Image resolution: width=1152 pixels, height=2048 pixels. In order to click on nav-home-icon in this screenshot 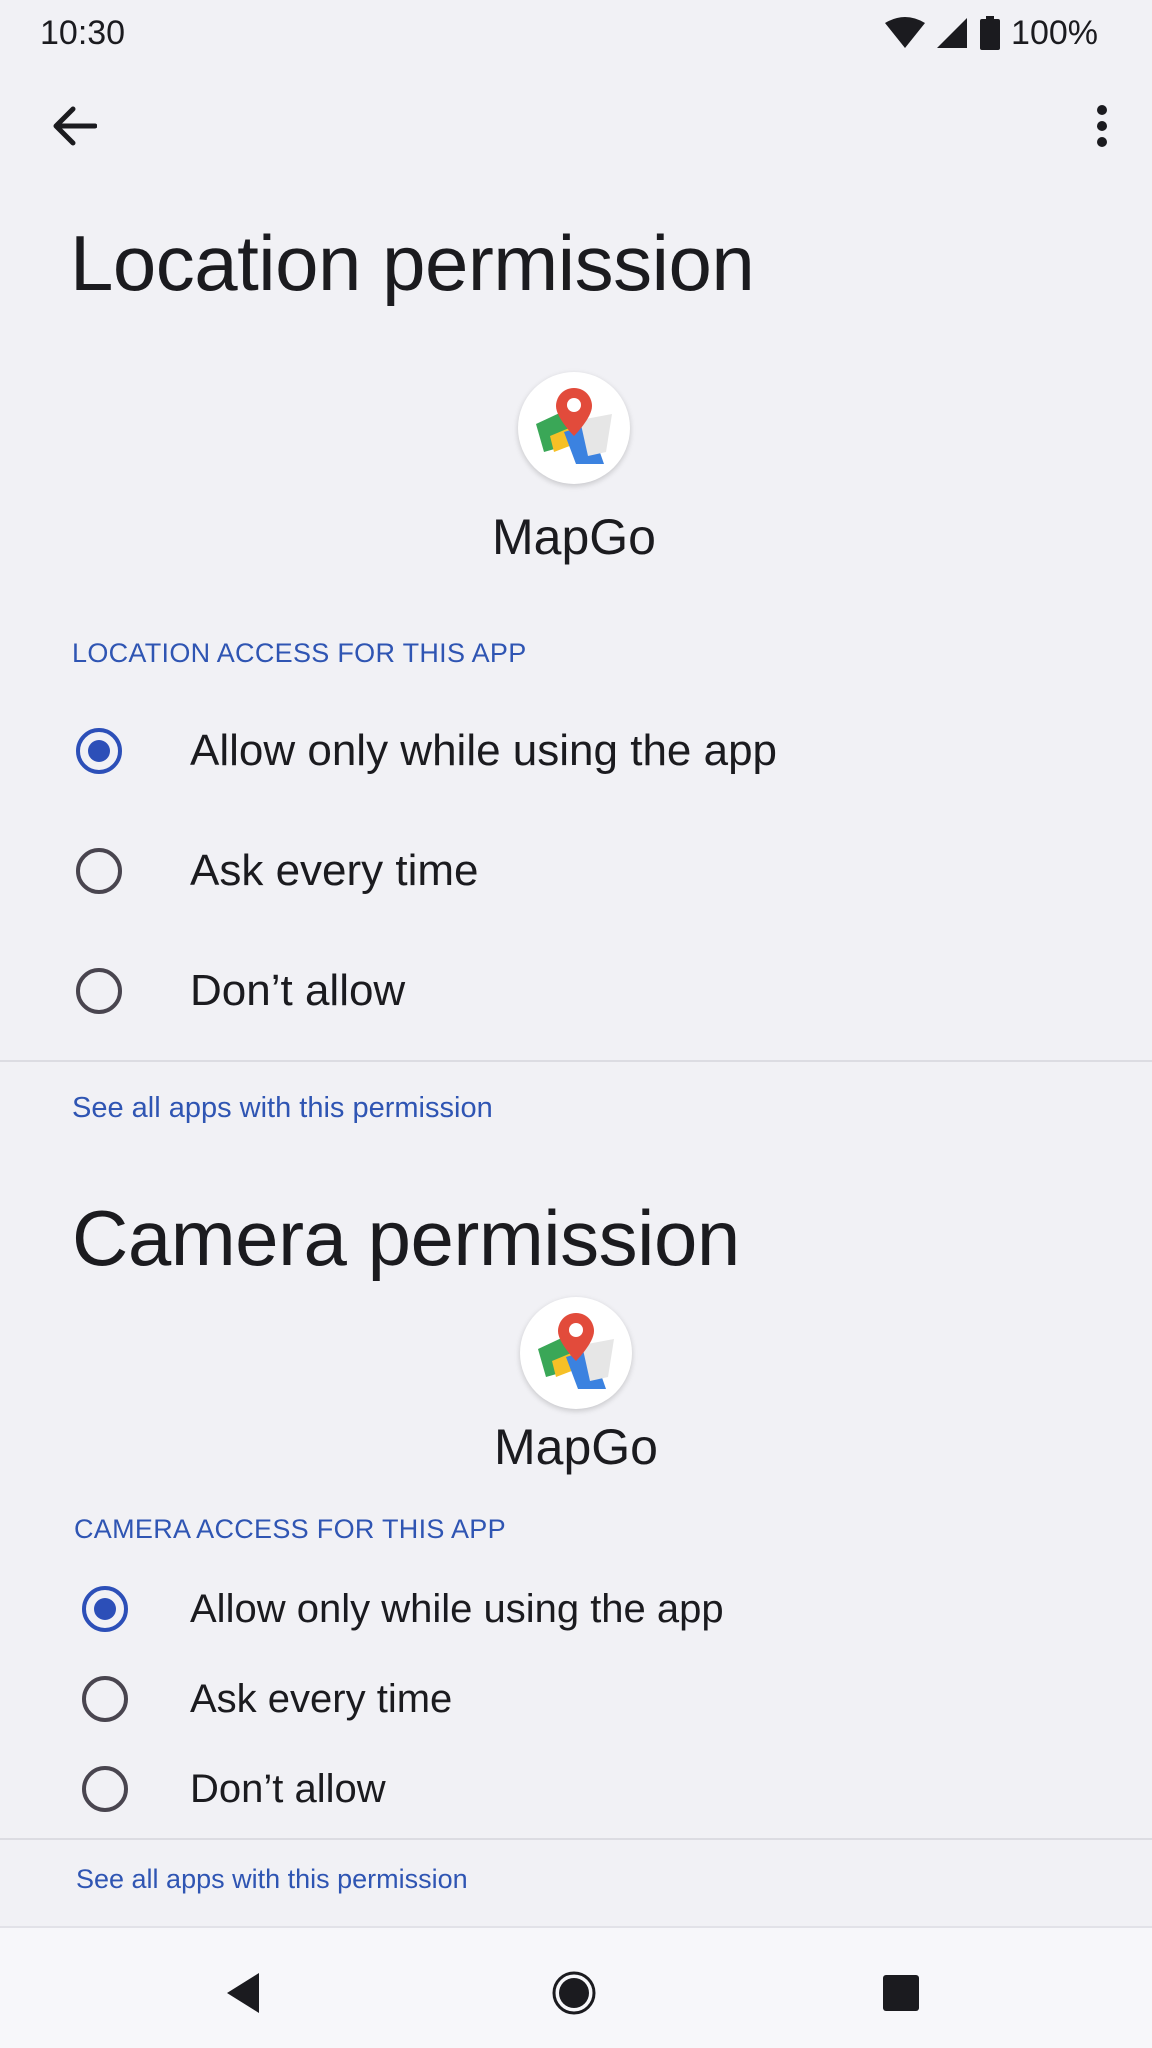, I will do `click(574, 1993)`.